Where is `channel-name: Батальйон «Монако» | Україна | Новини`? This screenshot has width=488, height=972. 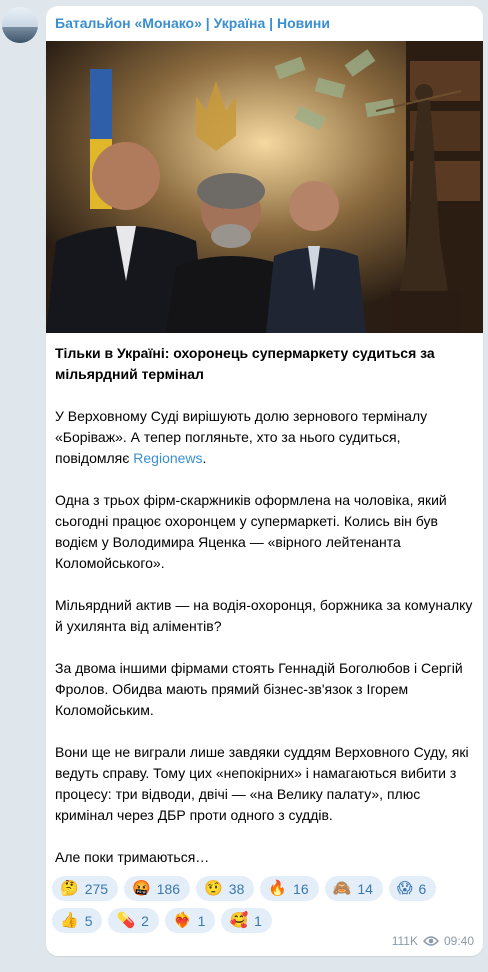
channel-name: Батальйон «Монако» | Україна | Новини is located at coordinates (192, 23).